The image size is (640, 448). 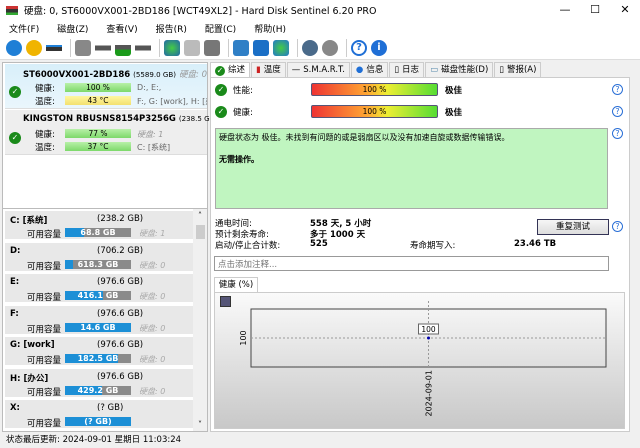 What do you see at coordinates (72, 28) in the screenshot?
I see `menu-disk: 磁盘(Z)` at bounding box center [72, 28].